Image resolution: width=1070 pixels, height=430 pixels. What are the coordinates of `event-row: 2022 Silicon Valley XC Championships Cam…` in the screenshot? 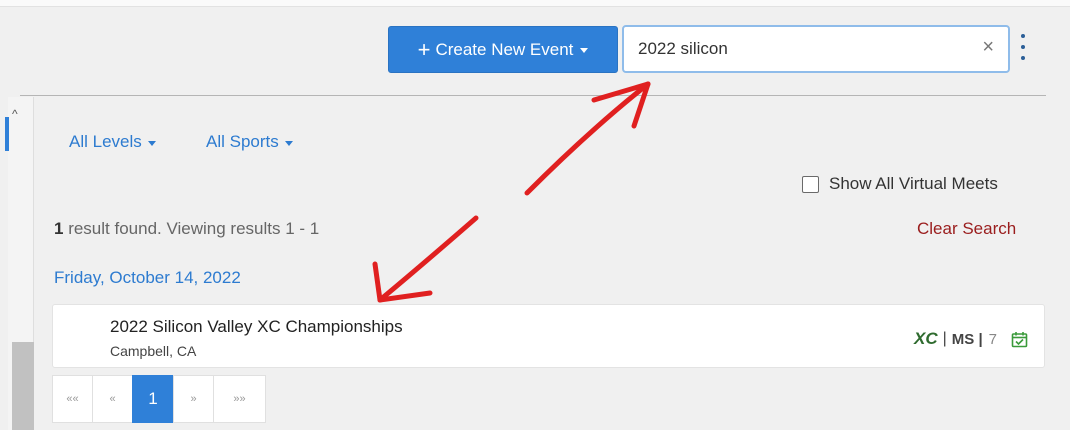 It's located at (548, 336).